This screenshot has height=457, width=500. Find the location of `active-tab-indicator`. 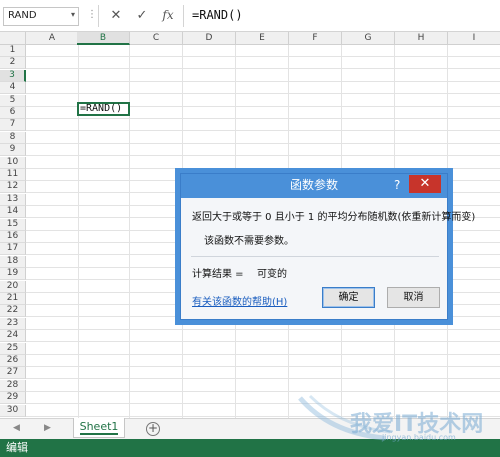

active-tab-indicator is located at coordinates (99, 434).